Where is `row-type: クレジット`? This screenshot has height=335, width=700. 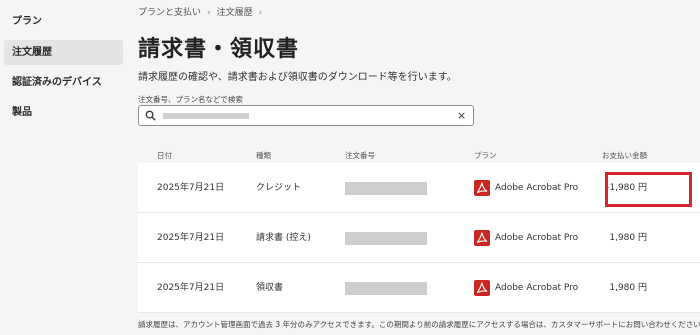
row-type: クレジット is located at coordinates (279, 188).